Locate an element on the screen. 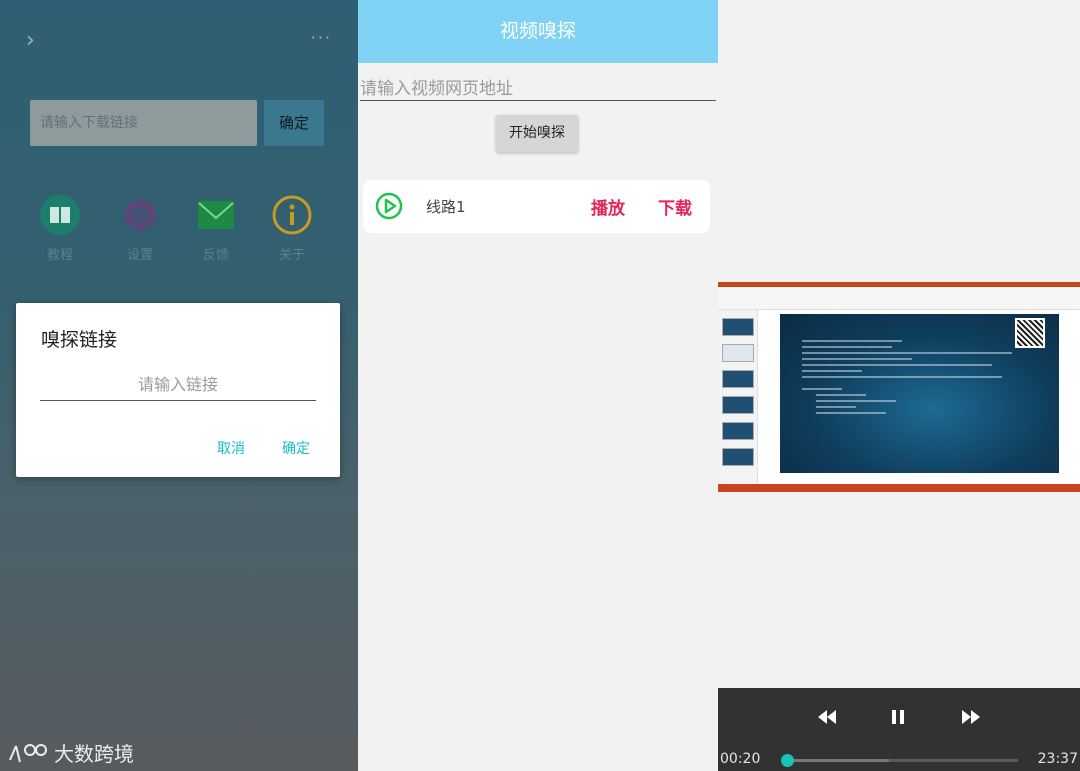 Image resolution: width=1080 pixels, height=771 pixels. page-title: 视频嗅探 is located at coordinates (538, 31).